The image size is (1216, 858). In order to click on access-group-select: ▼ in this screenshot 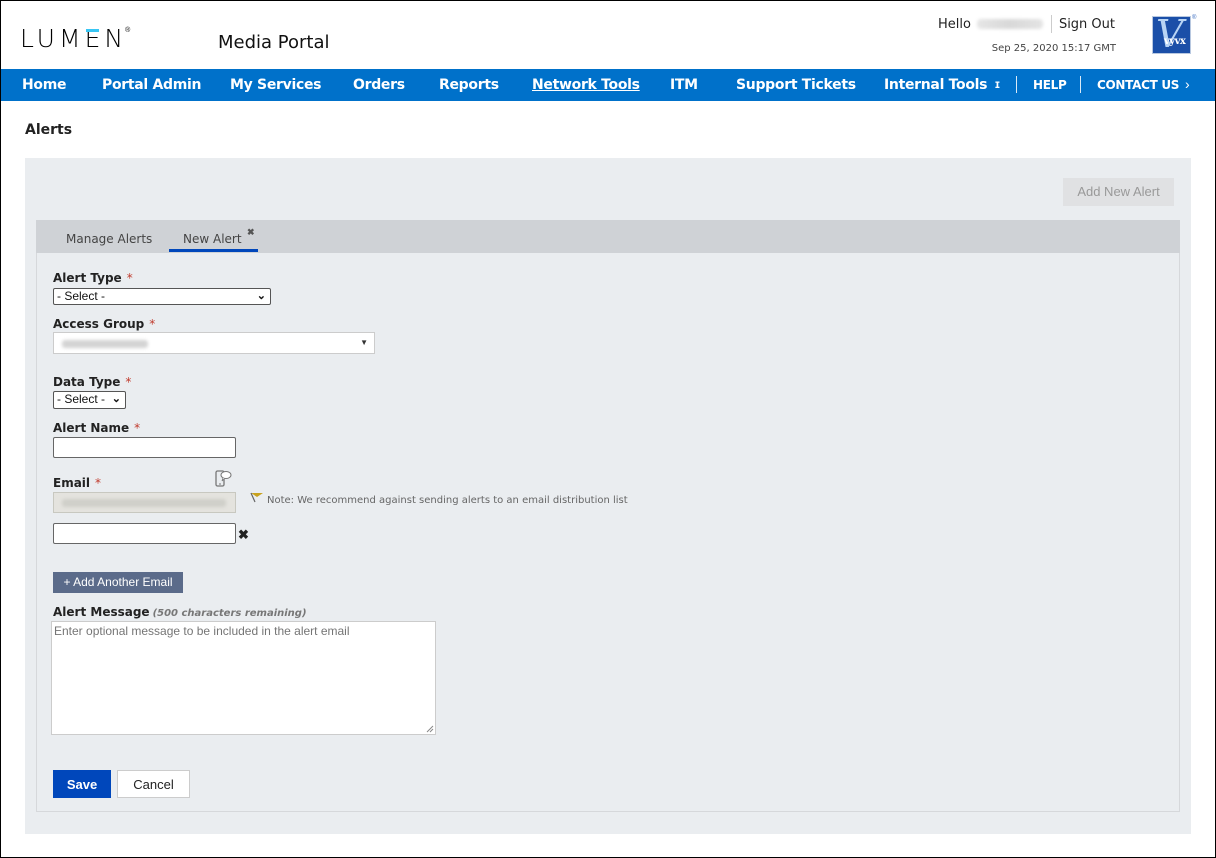, I will do `click(214, 343)`.